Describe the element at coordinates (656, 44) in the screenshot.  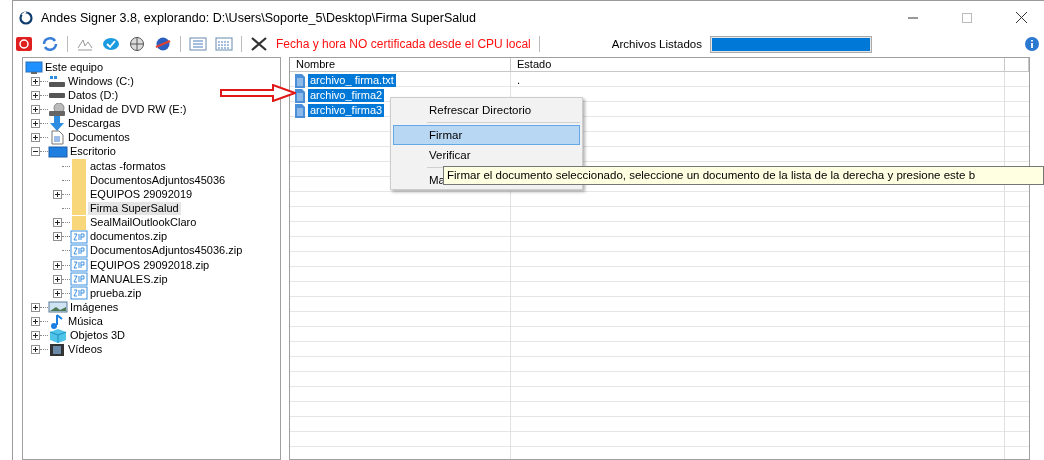
I see `progress-label: Archivos Listados` at that location.